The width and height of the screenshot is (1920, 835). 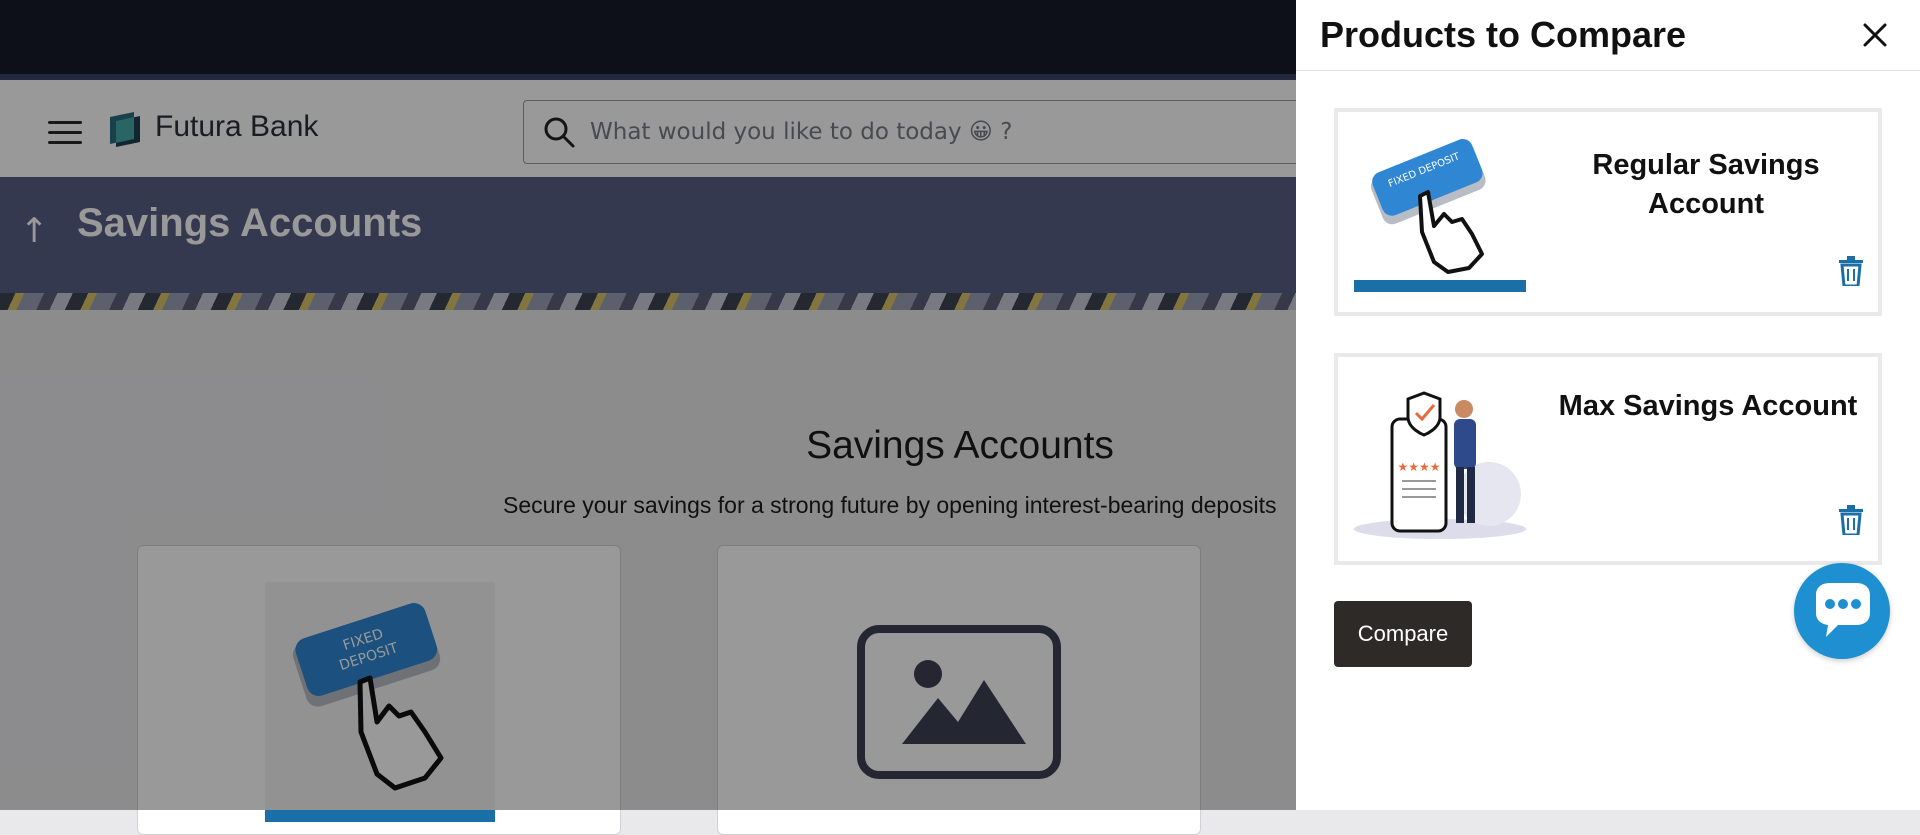 I want to click on panel-header: Products to Compare, so click(x=1608, y=35).